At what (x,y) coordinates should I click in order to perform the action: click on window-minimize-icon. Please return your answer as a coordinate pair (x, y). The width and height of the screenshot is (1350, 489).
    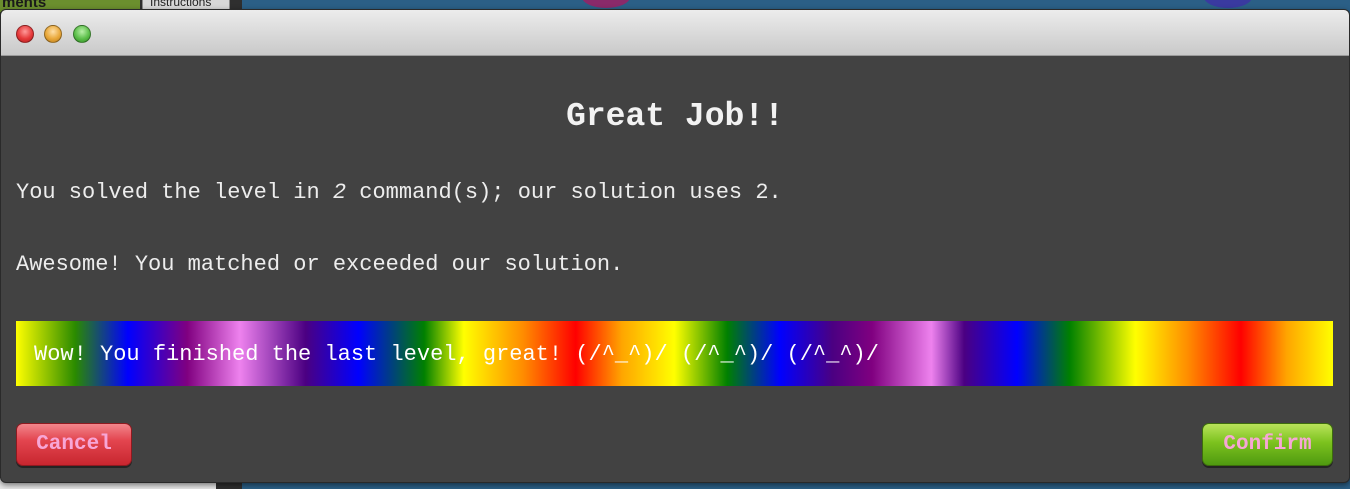
    Looking at the image, I should click on (53, 34).